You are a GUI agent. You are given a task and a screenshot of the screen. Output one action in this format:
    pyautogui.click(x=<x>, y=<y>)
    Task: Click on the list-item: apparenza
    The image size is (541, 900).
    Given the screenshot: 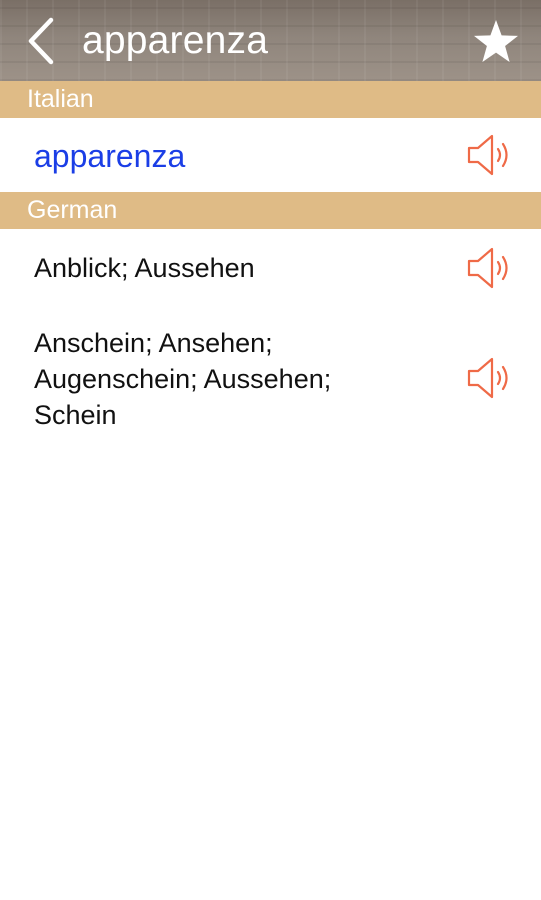 What is the action you would take?
    pyautogui.click(x=270, y=155)
    